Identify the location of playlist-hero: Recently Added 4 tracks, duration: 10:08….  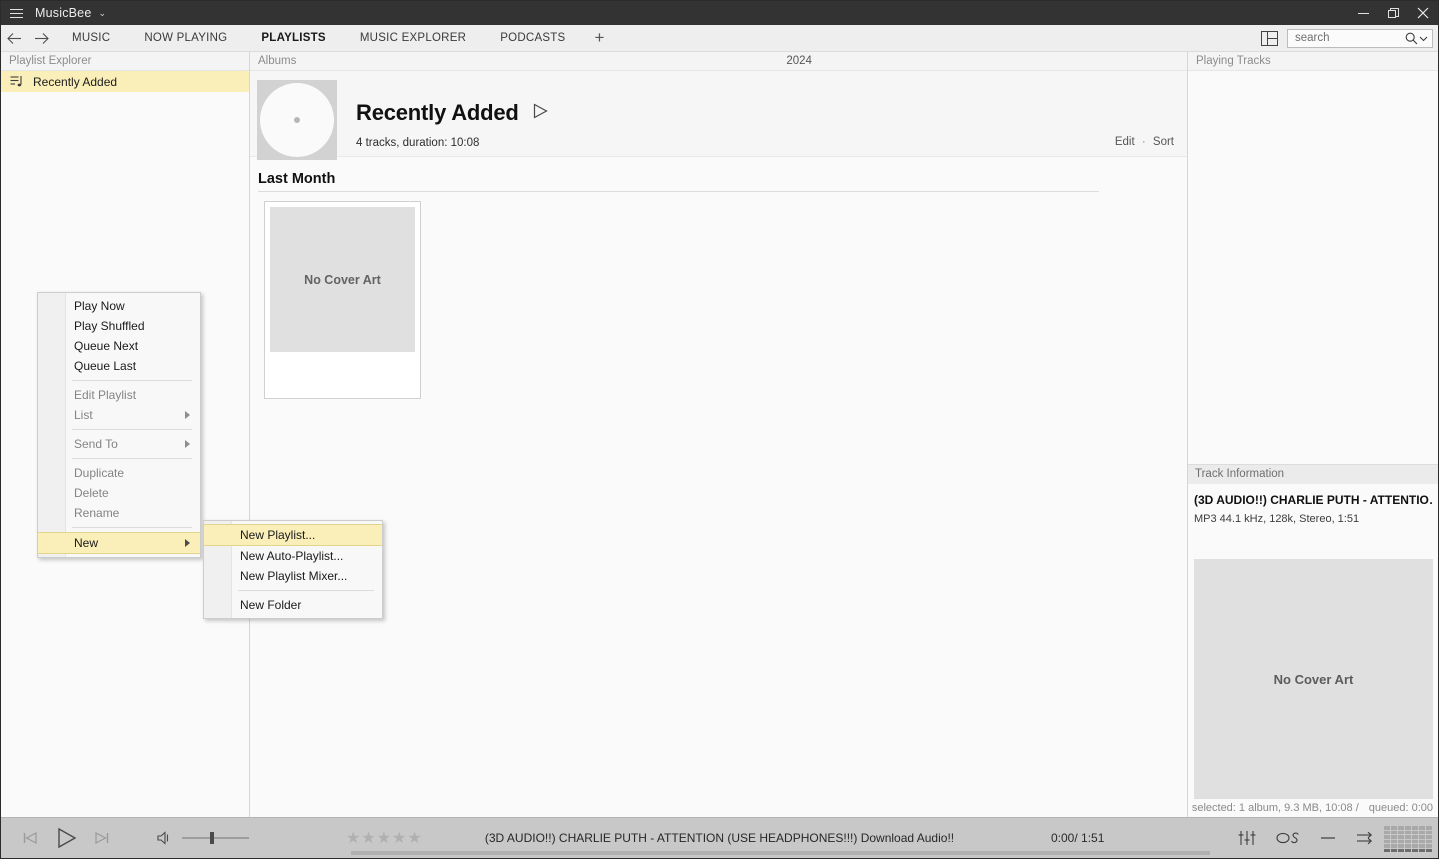
(718, 115).